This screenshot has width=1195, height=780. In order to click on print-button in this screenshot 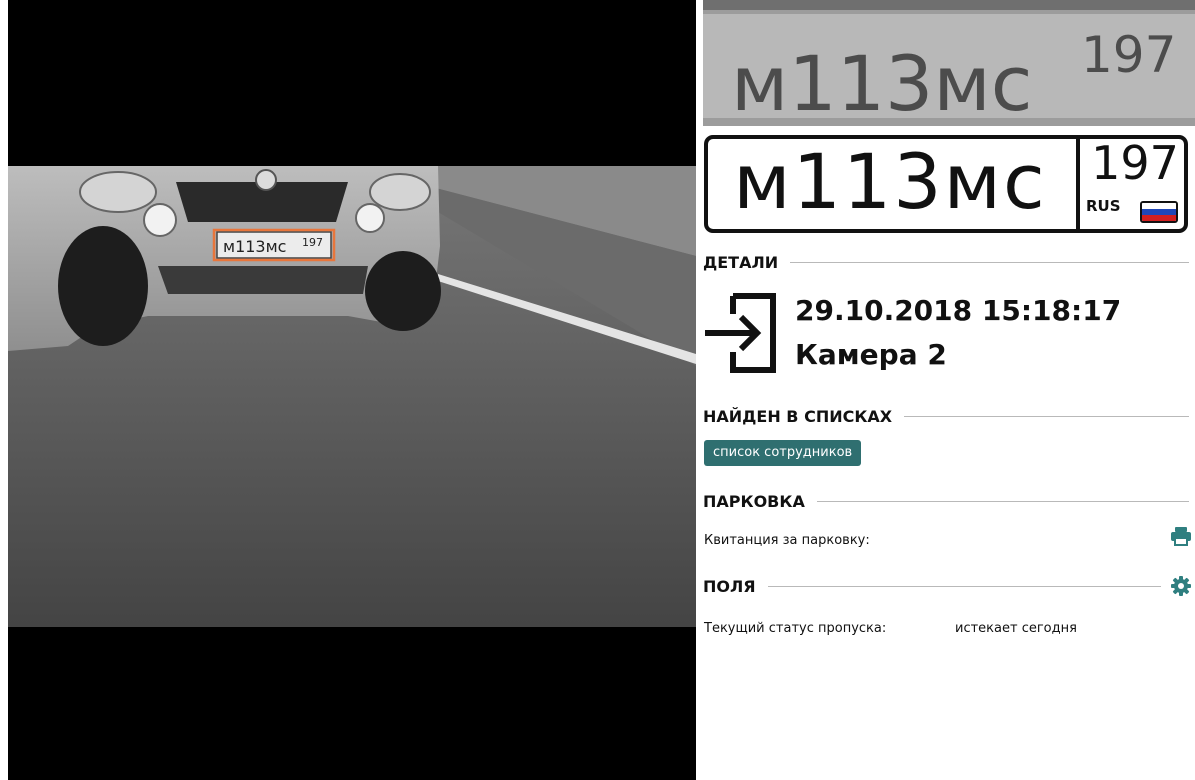, I will do `click(1181, 536)`.